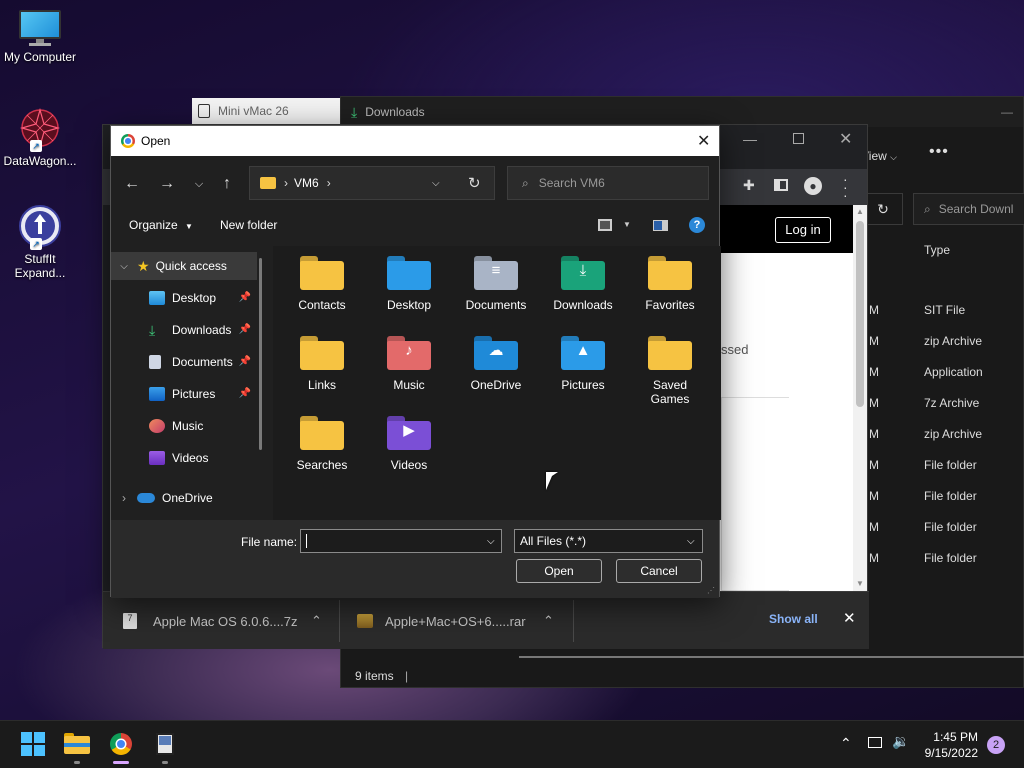 The height and width of the screenshot is (768, 1024). I want to click on open-button: Open, so click(559, 571).